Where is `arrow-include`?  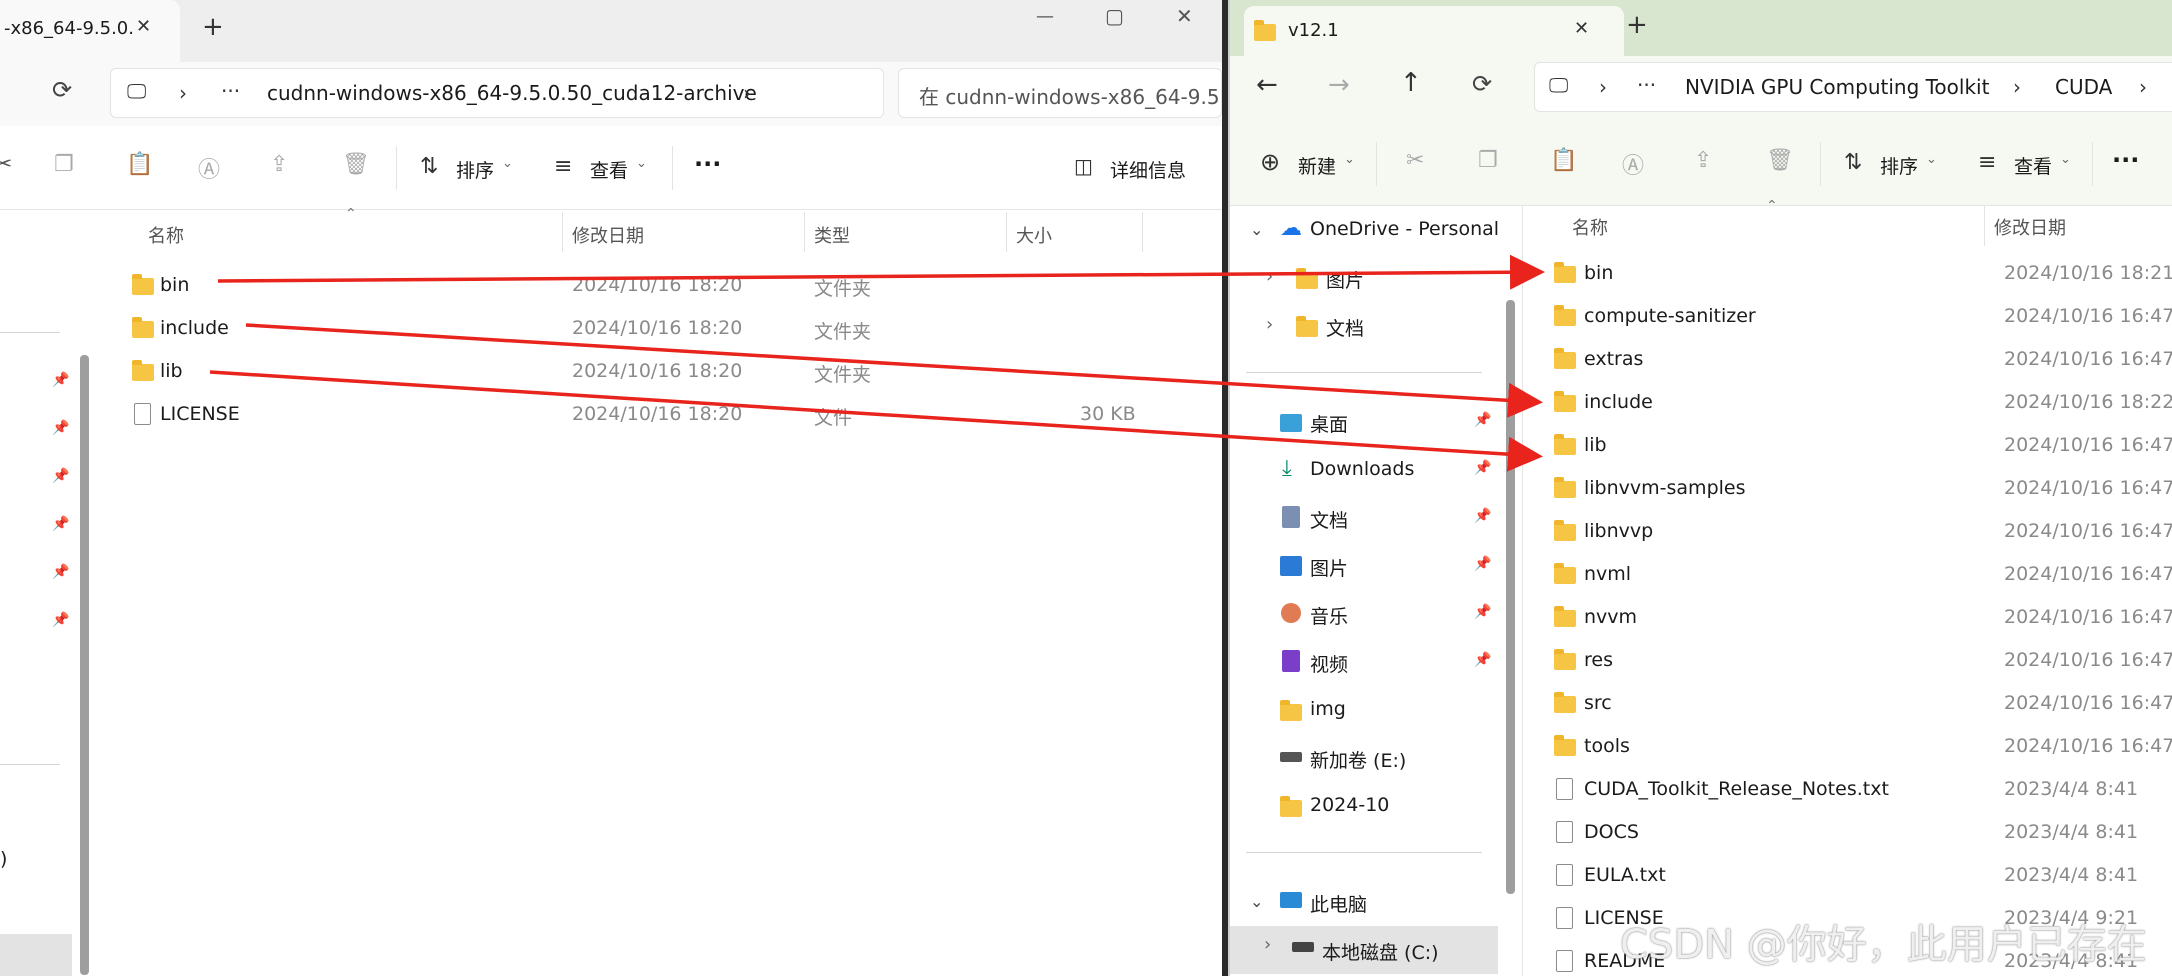
arrow-include is located at coordinates (894, 370).